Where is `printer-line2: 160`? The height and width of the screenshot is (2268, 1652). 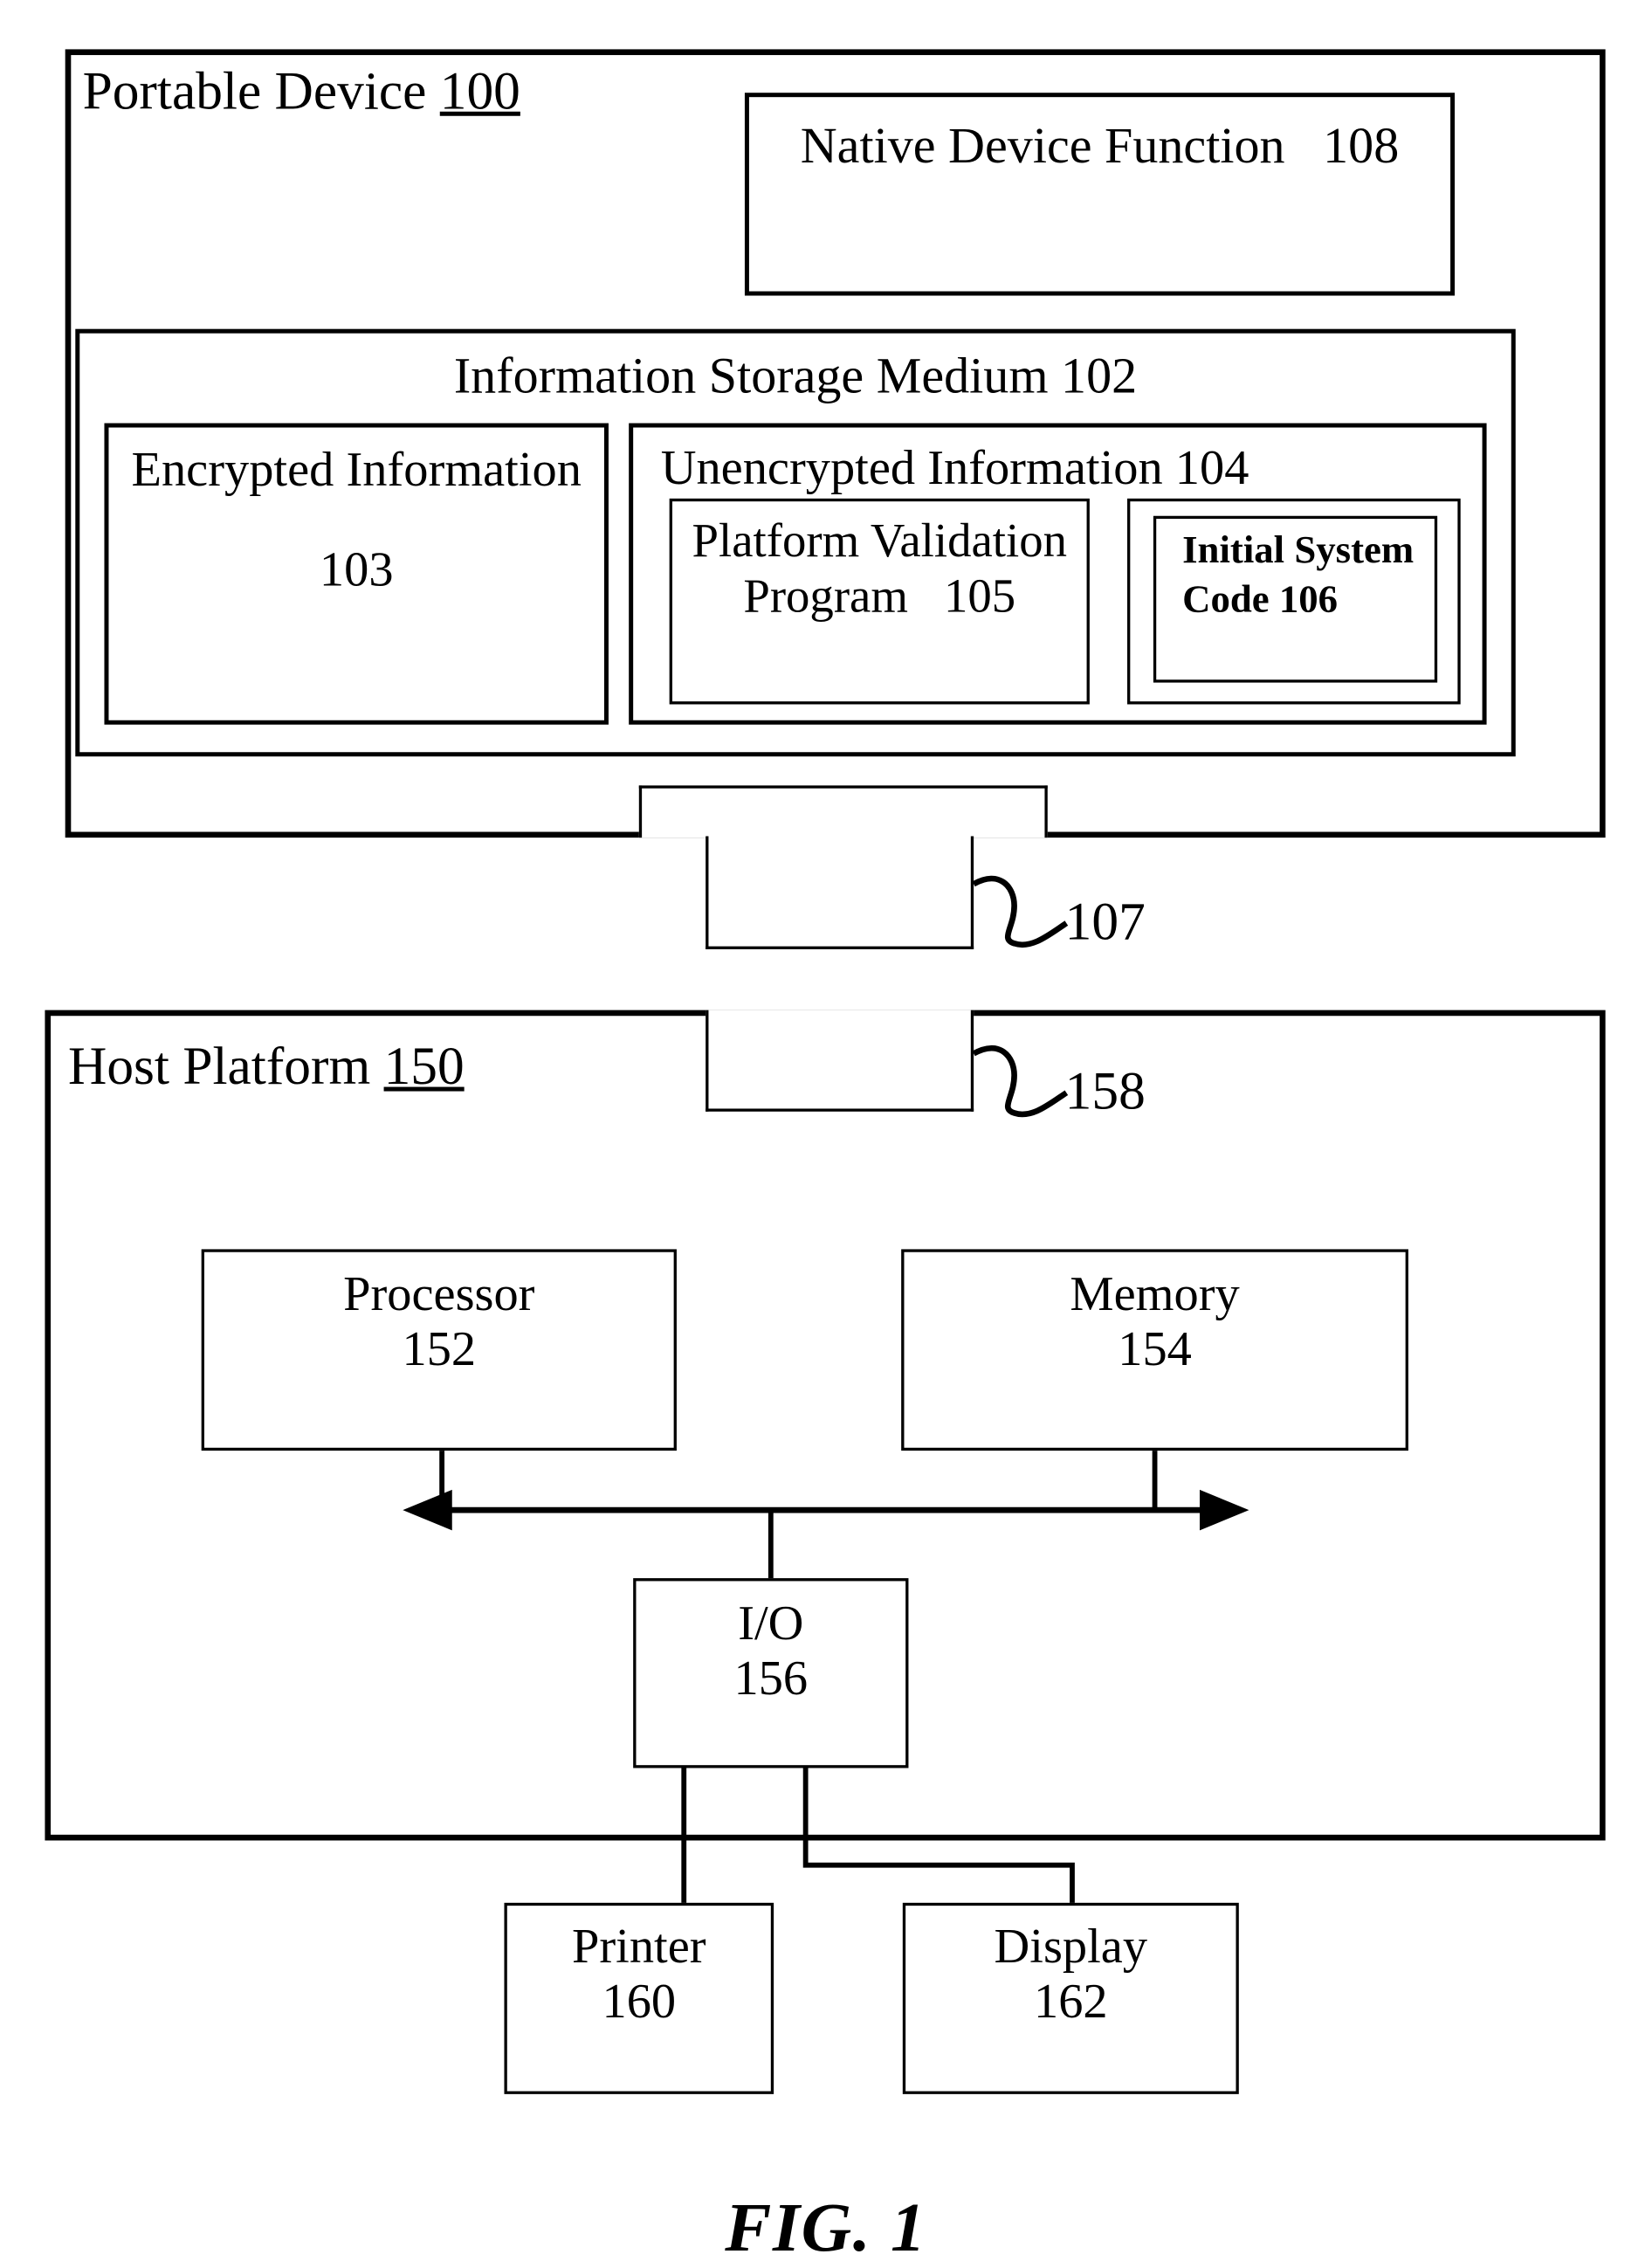
printer-line2: 160 is located at coordinates (639, 2002).